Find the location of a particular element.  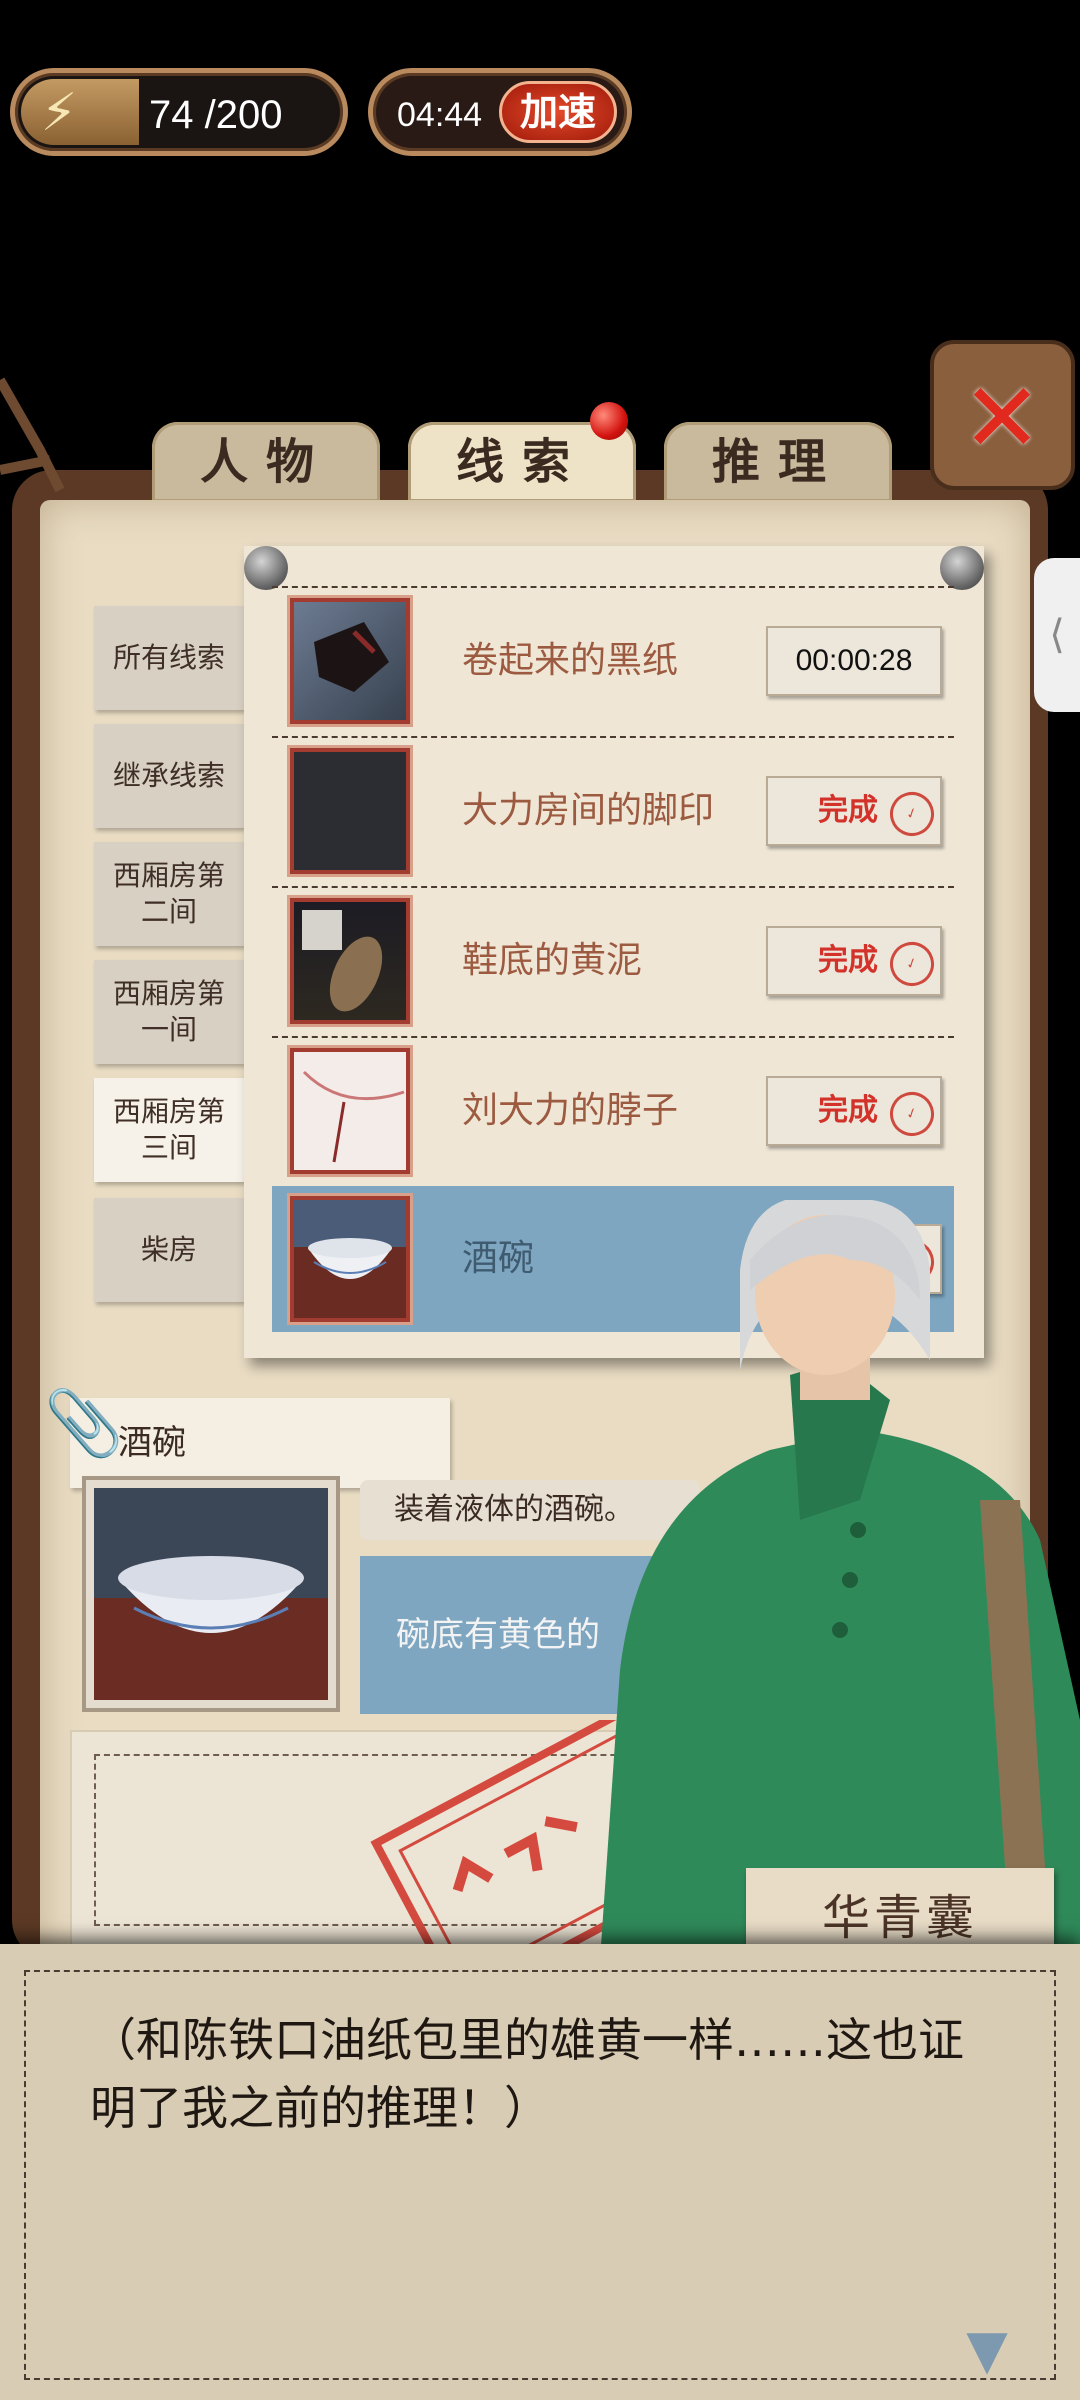

clue-row: 刘大力的脖子 完成 ✓ is located at coordinates (613, 1109).